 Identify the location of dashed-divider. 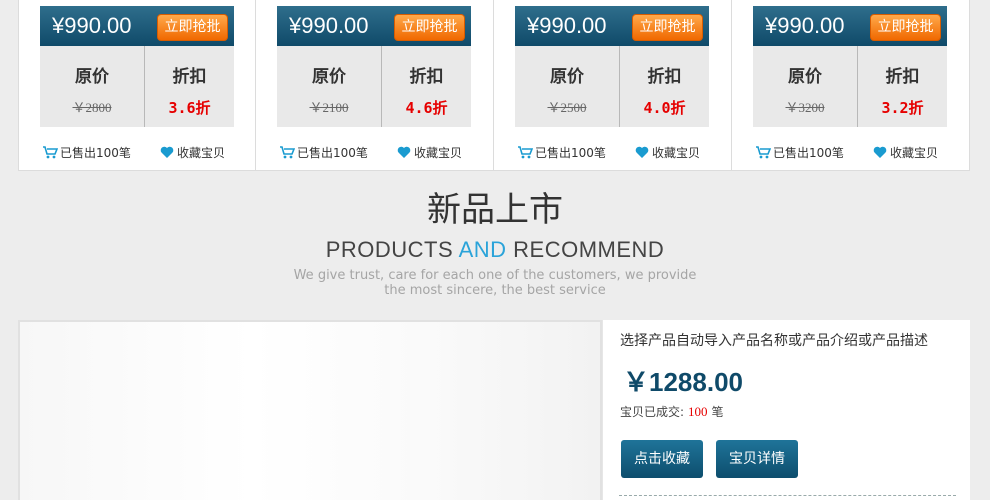
(787, 495).